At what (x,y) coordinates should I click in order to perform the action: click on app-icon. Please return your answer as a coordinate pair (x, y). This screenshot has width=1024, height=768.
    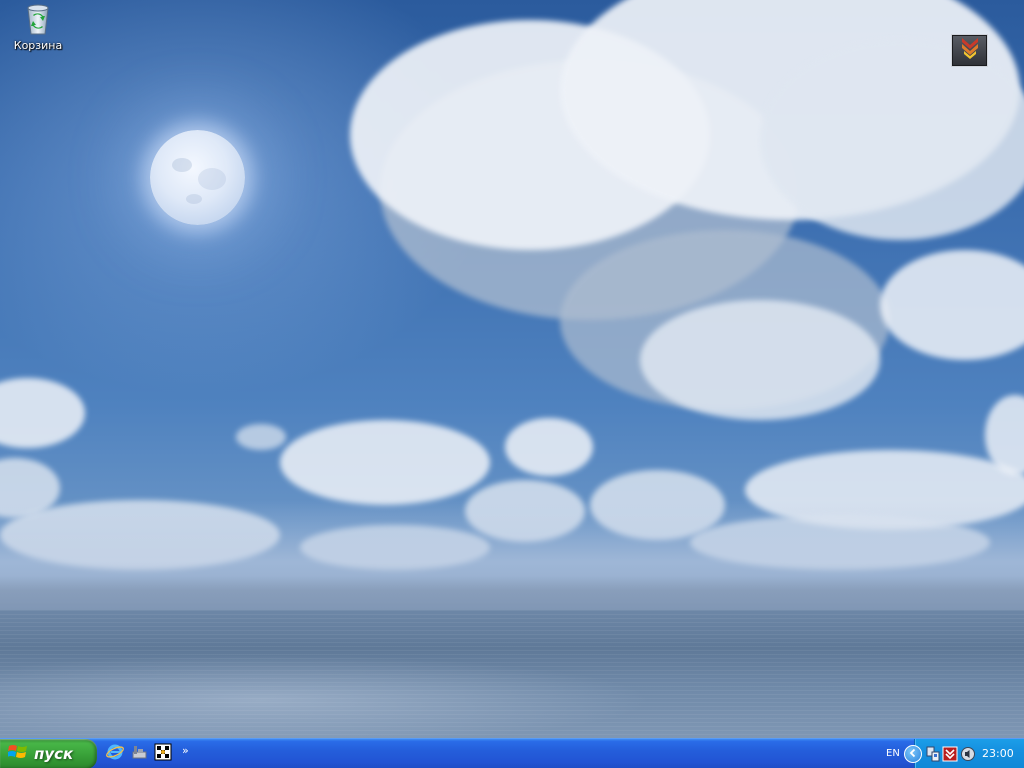
    Looking at the image, I should click on (163, 754).